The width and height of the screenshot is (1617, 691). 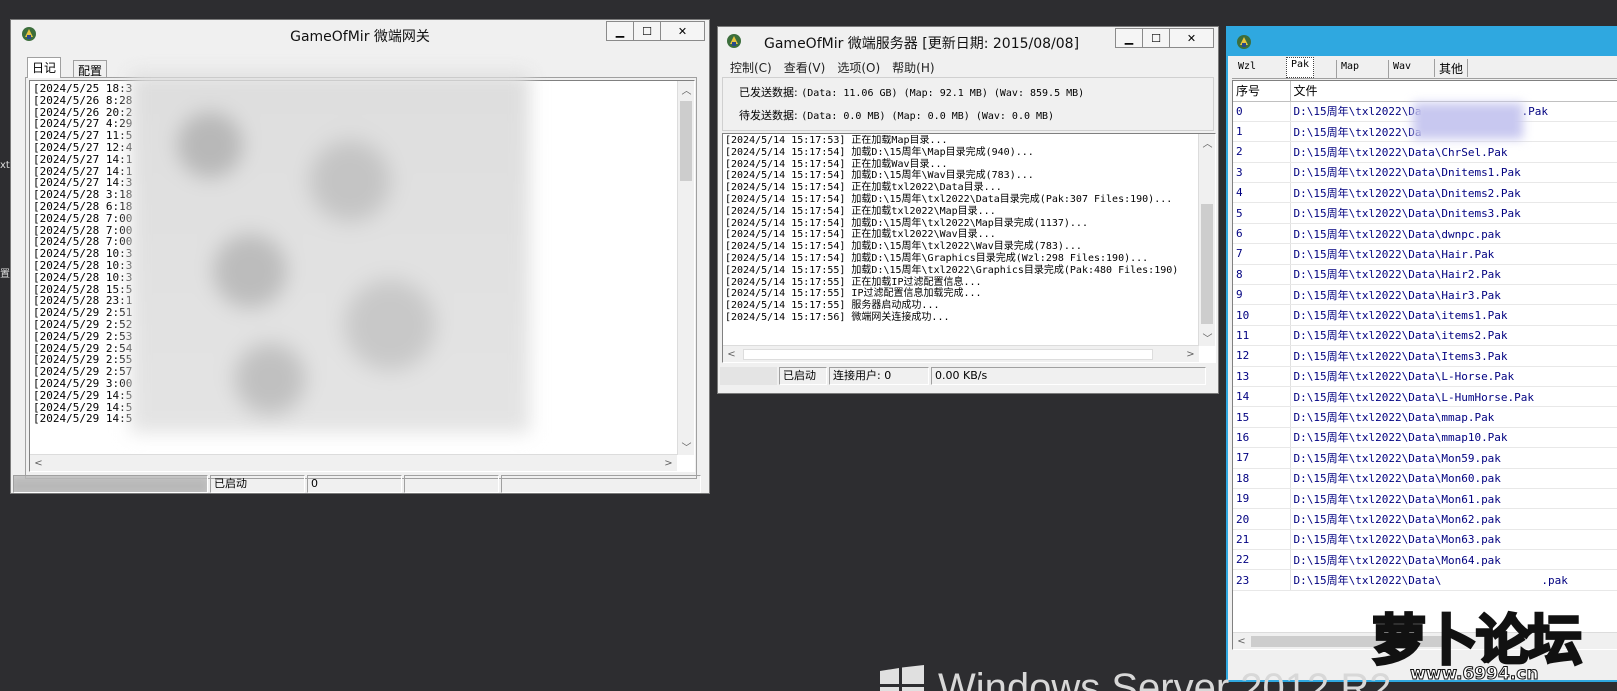 I want to click on tab-map: Map, so click(x=1349, y=69).